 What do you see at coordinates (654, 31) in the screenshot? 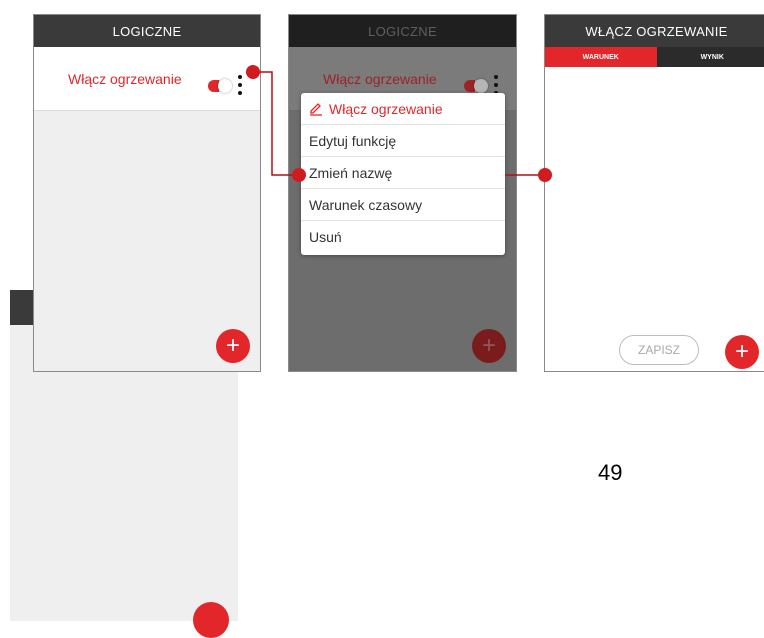
I see `page-title: WŁĄCZ OGRZEWANIE` at bounding box center [654, 31].